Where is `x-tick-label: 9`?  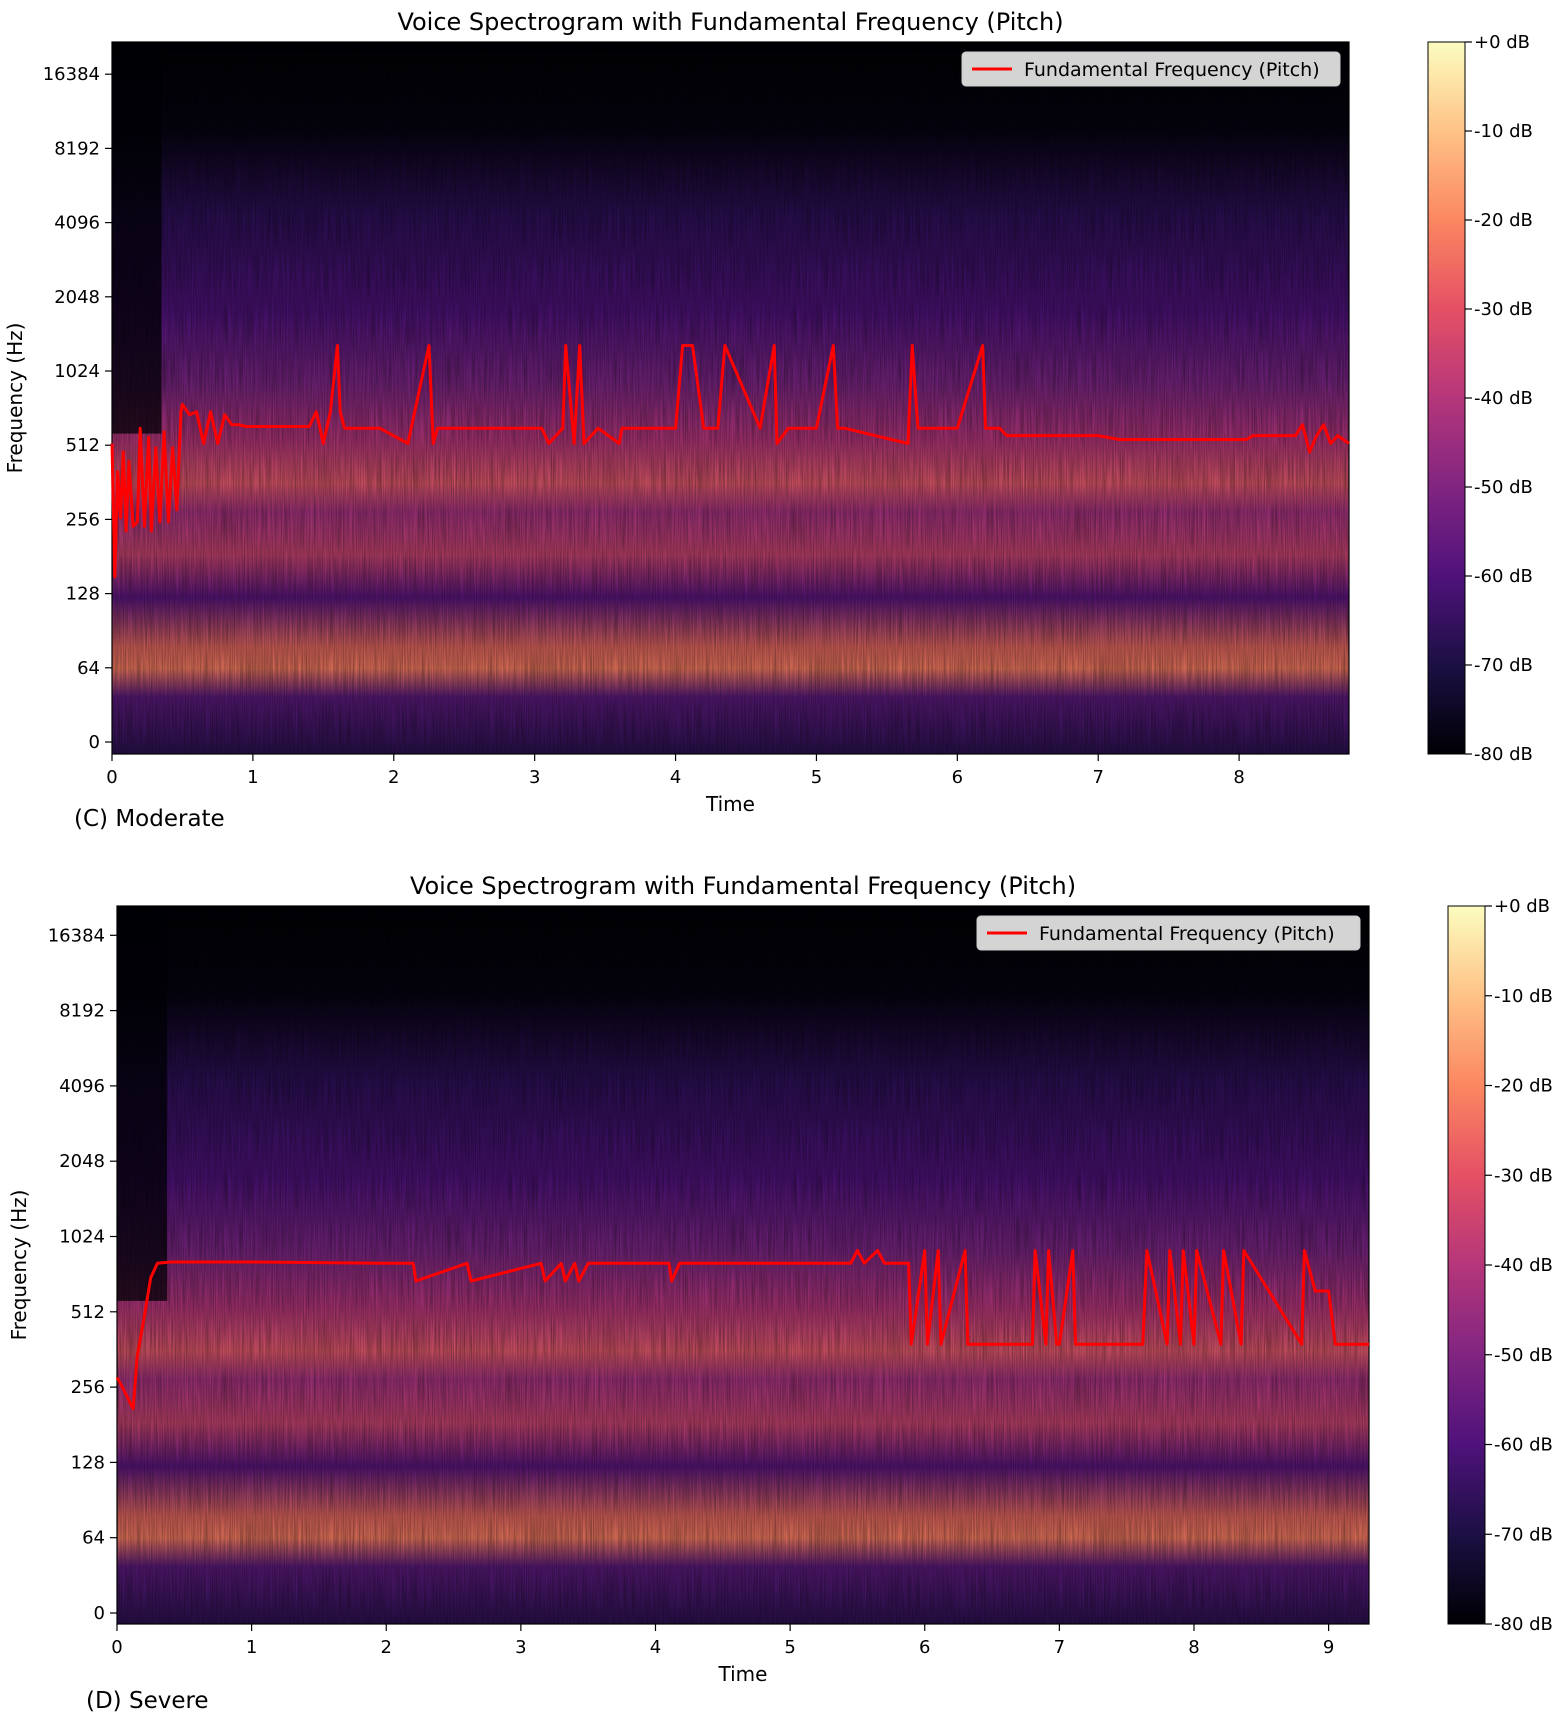
x-tick-label: 9 is located at coordinates (1328, 1647).